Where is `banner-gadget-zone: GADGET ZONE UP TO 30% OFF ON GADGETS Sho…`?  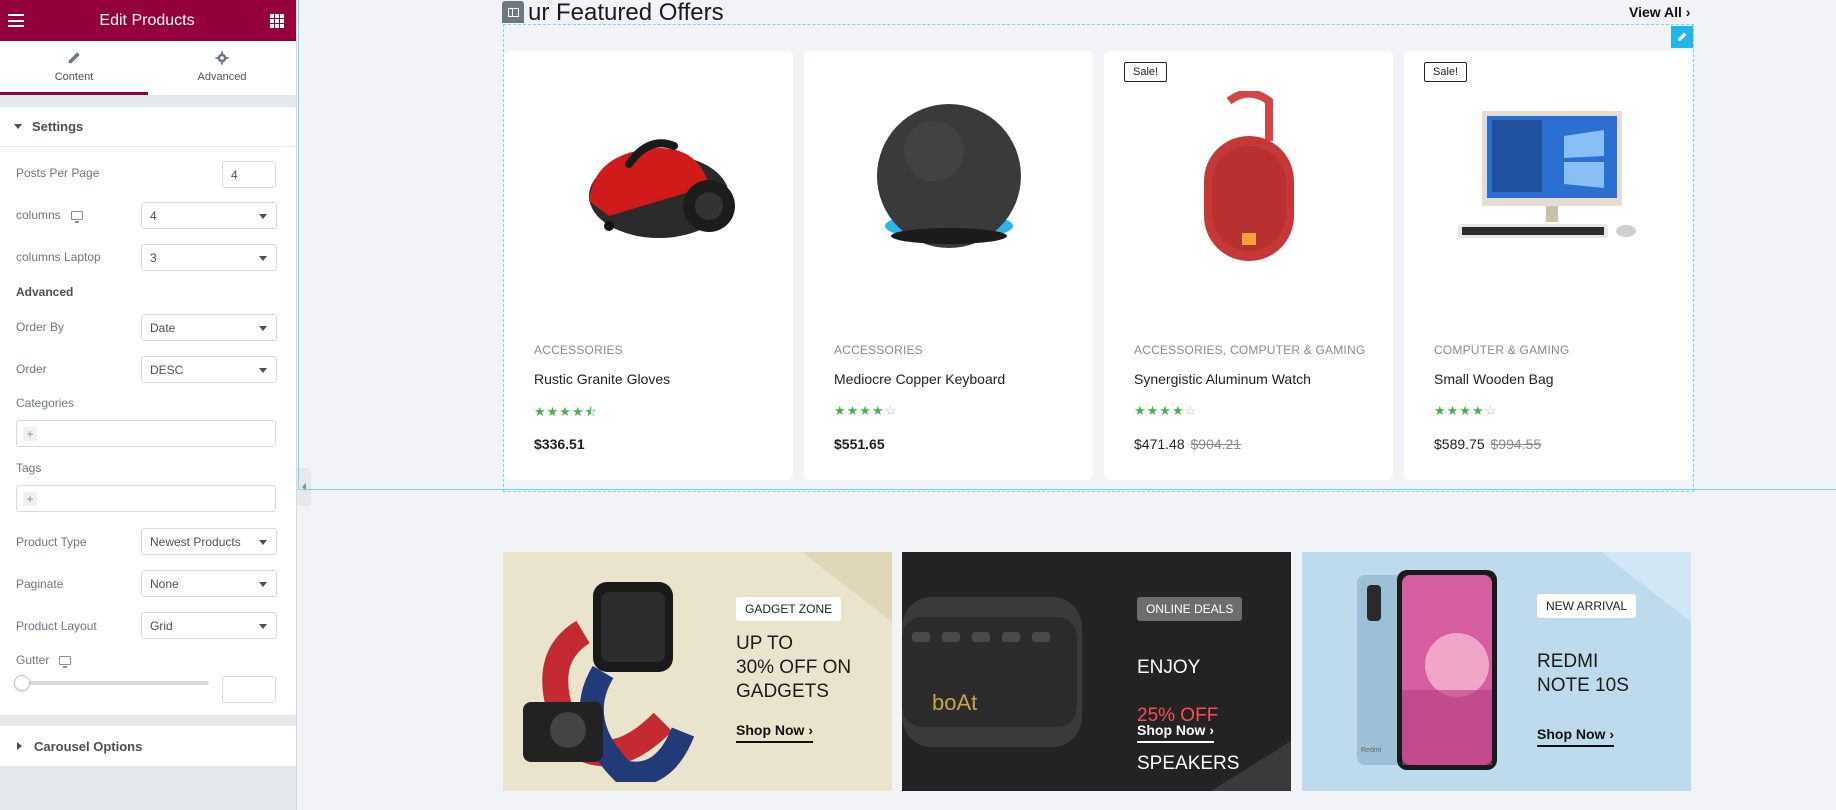 banner-gadget-zone: GADGET ZONE UP TO 30% OFF ON GADGETS Sho… is located at coordinates (697, 671).